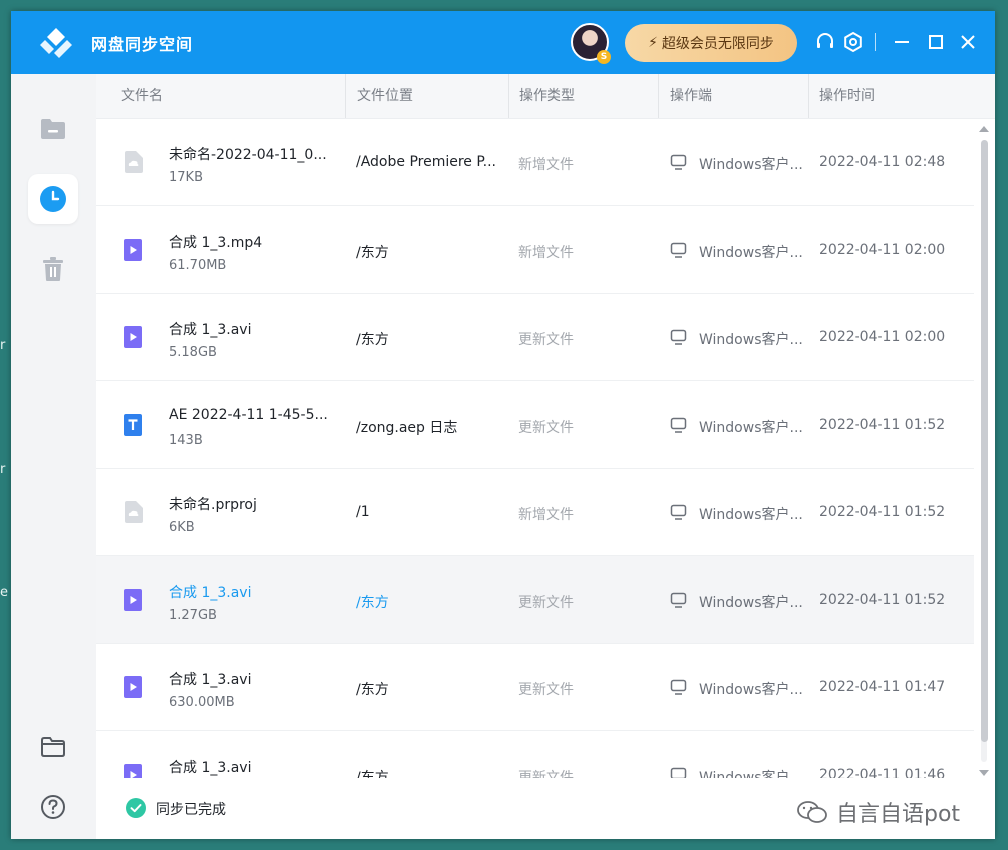  What do you see at coordinates (853, 42) in the screenshot?
I see `settings-icon` at bounding box center [853, 42].